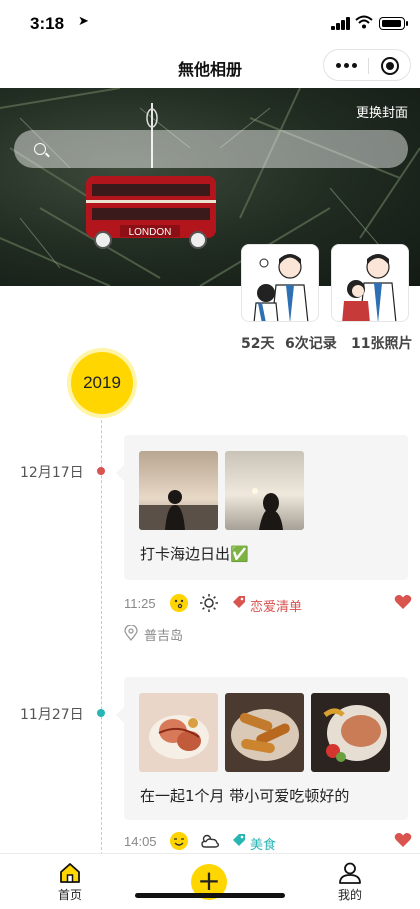 The height and width of the screenshot is (909, 420). Describe the element at coordinates (52, 715) in the screenshot. I see `entry-date: 11月27日` at that location.